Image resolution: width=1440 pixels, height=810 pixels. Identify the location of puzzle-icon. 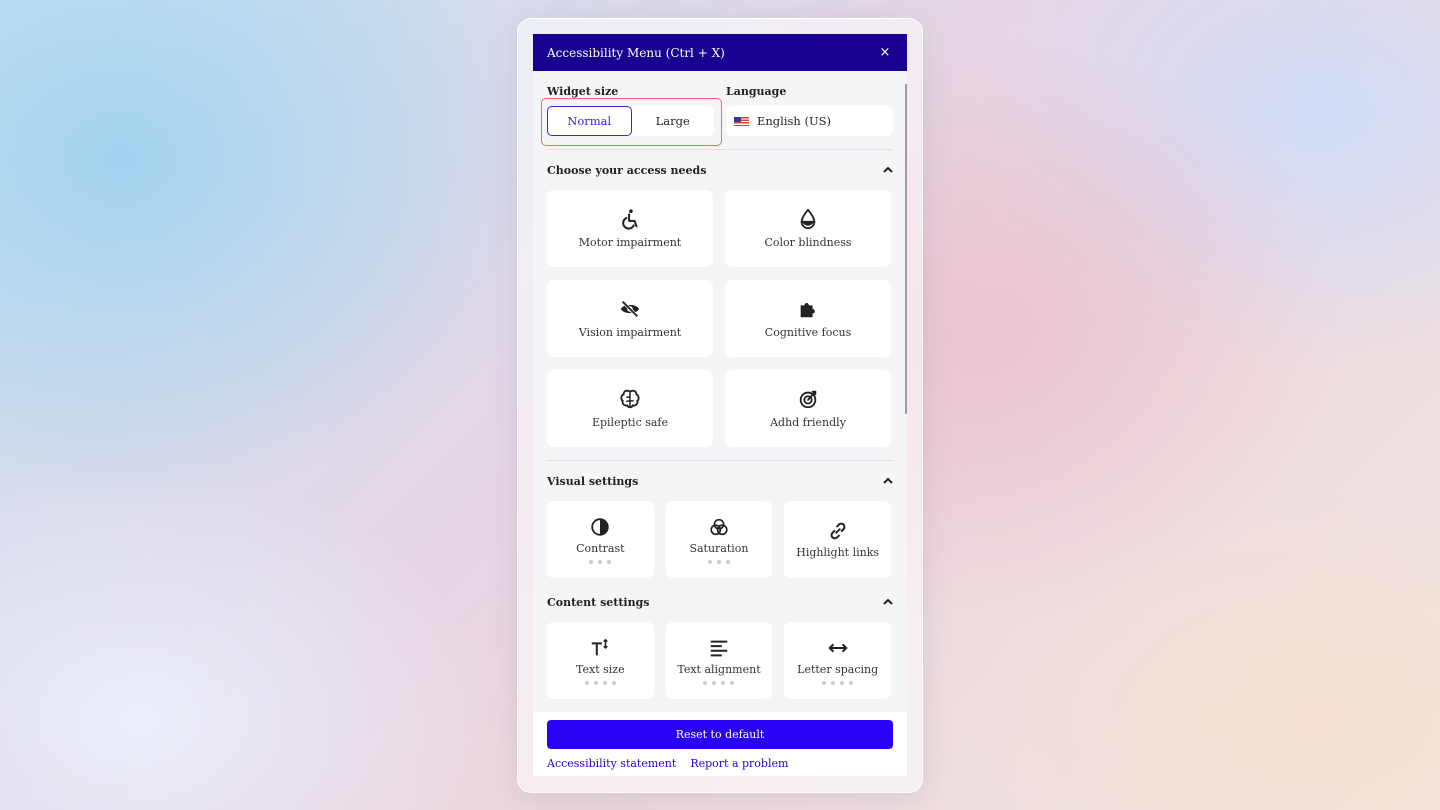
(807, 310).